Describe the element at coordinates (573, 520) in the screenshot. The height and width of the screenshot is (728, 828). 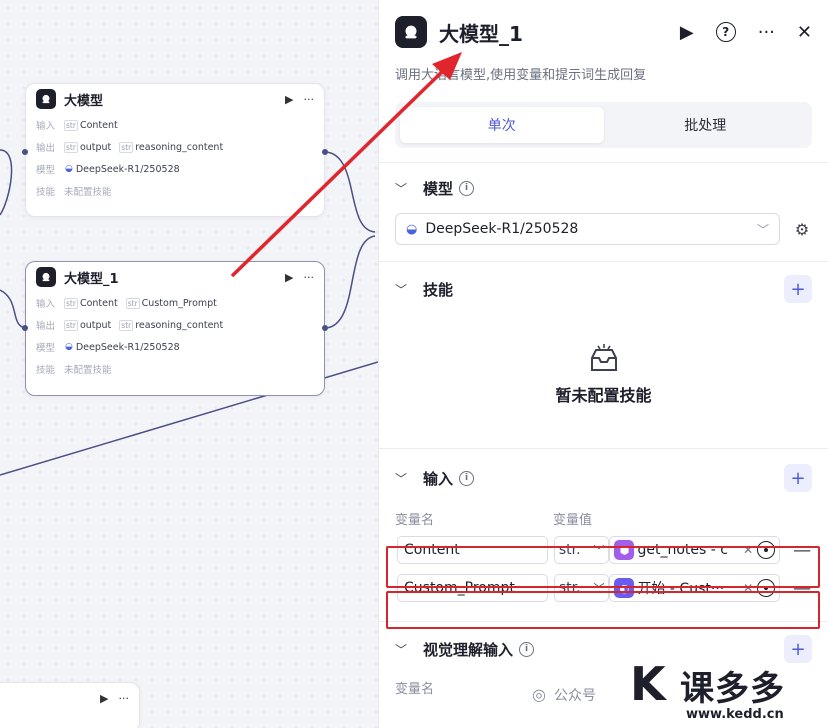
I see `col-var-value: 变量值` at that location.